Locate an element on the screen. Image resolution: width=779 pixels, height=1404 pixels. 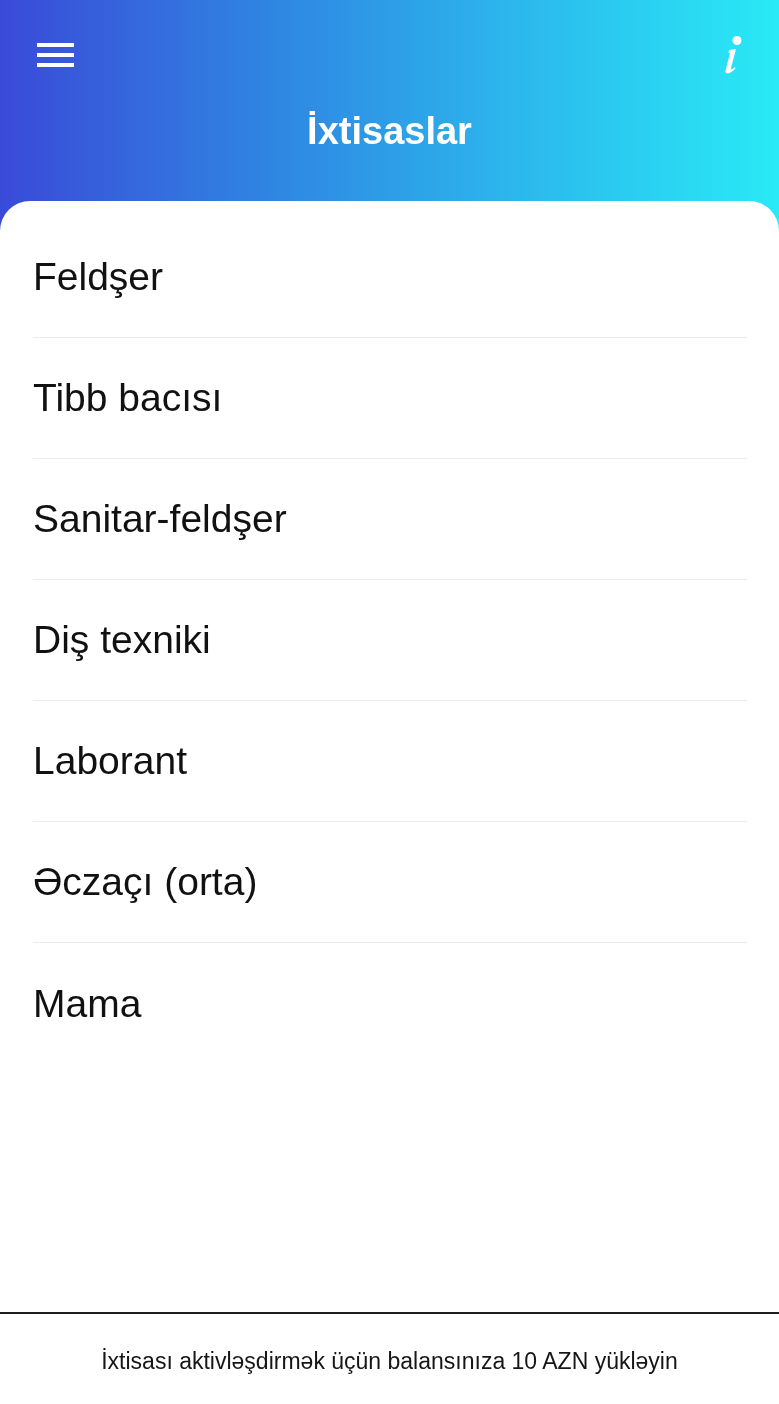
specialty-item: Diş texniki is located at coordinates (390, 640).